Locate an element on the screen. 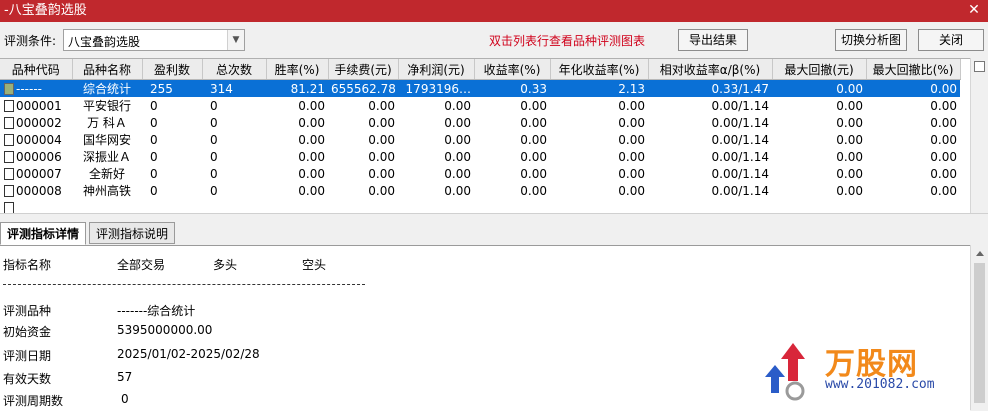 The width and height of the screenshot is (988, 411). cell-code is located at coordinates (480, 206).